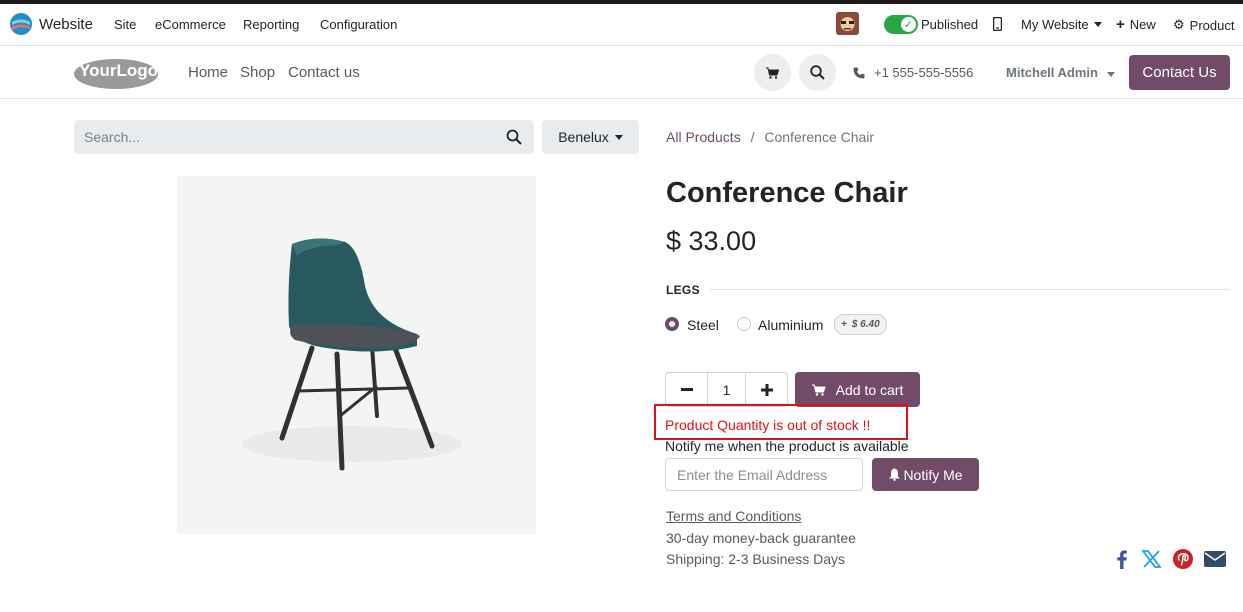  What do you see at coordinates (190, 24) in the screenshot?
I see `menu-ecommerce: eCommerce` at bounding box center [190, 24].